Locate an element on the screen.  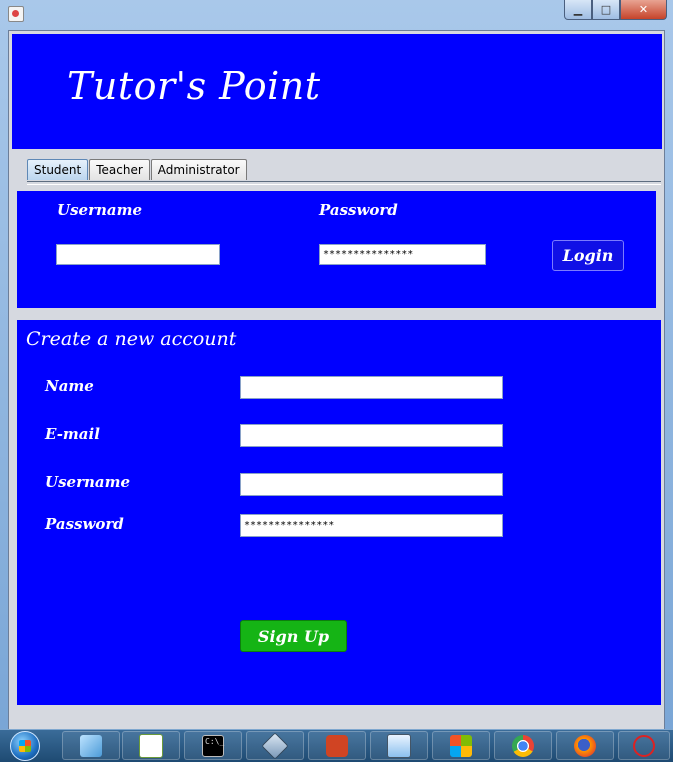
taskbar: C:\_ is located at coordinates (336, 745).